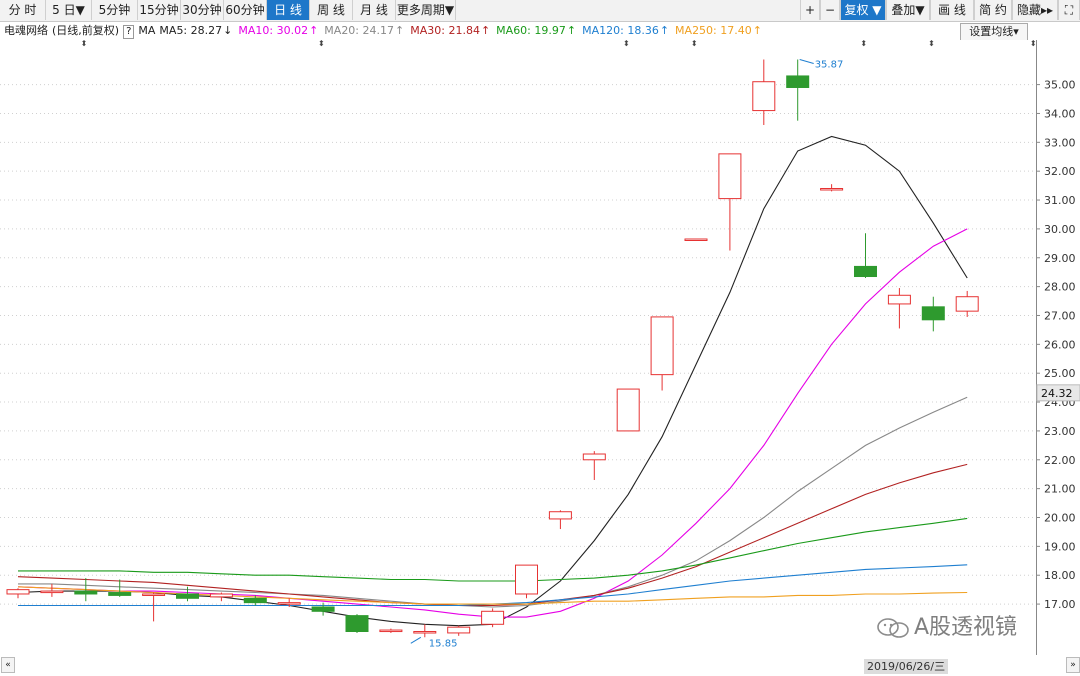  Describe the element at coordinates (1035, 10) in the screenshot. I see `toolbar-right-button-6: 隐藏▸▸` at that location.